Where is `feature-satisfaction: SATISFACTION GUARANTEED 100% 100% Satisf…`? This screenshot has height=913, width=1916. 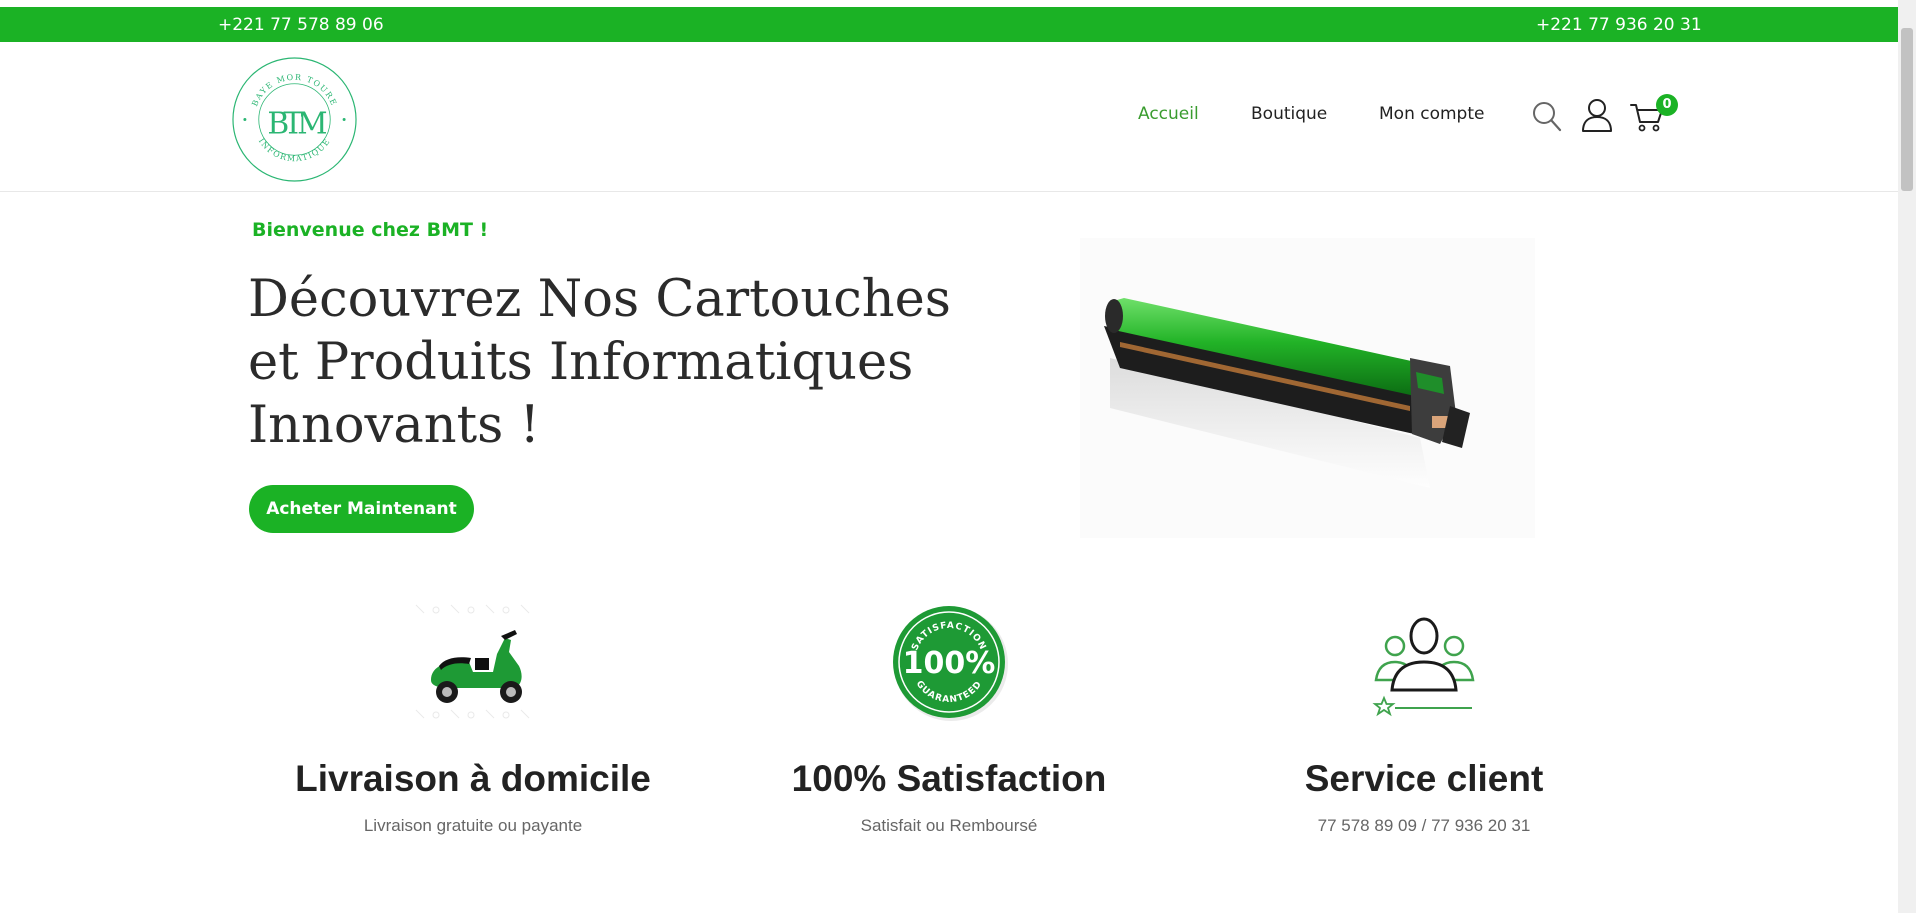 feature-satisfaction: SATISFACTION GUARANTEED 100% 100% Satisf… is located at coordinates (949, 718).